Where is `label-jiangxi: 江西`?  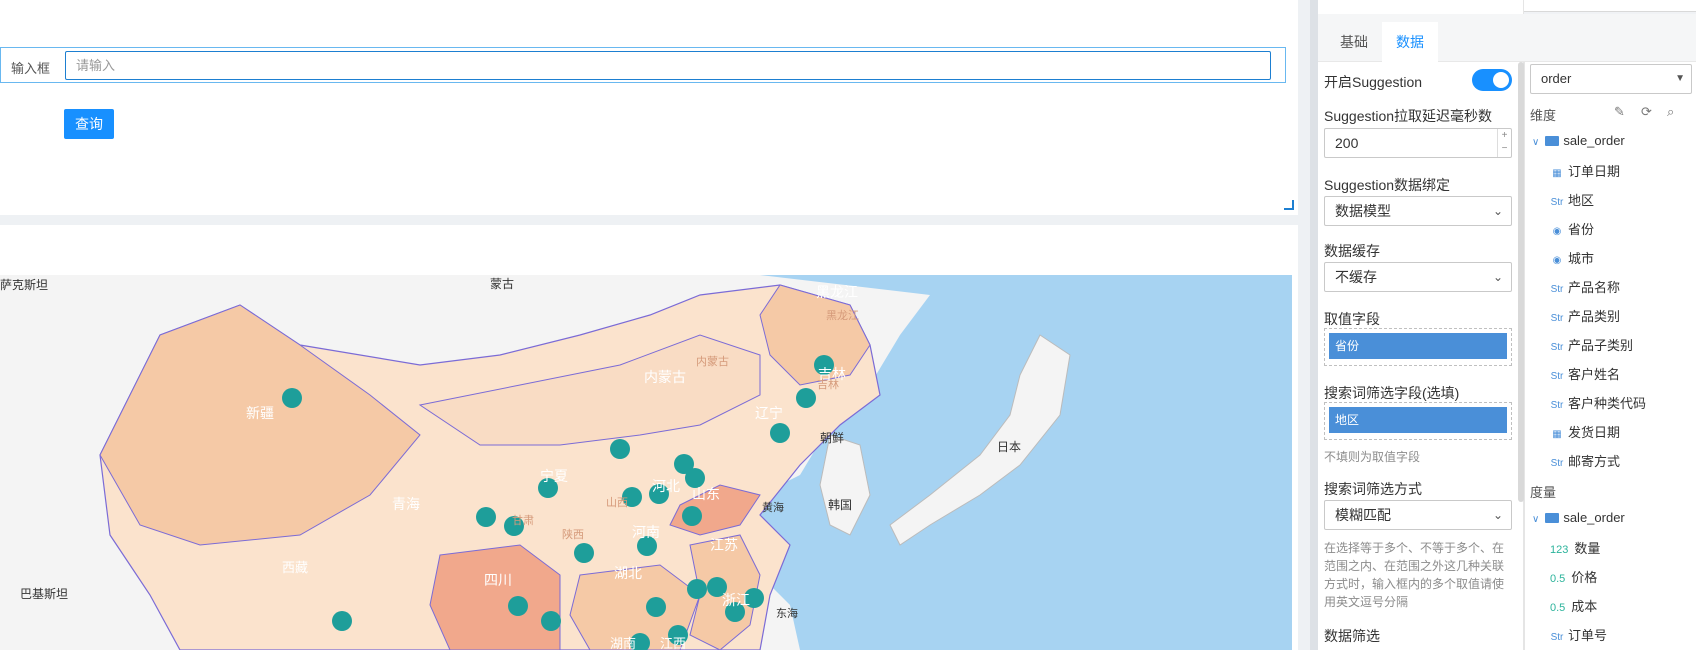 label-jiangxi: 江西 is located at coordinates (673, 643).